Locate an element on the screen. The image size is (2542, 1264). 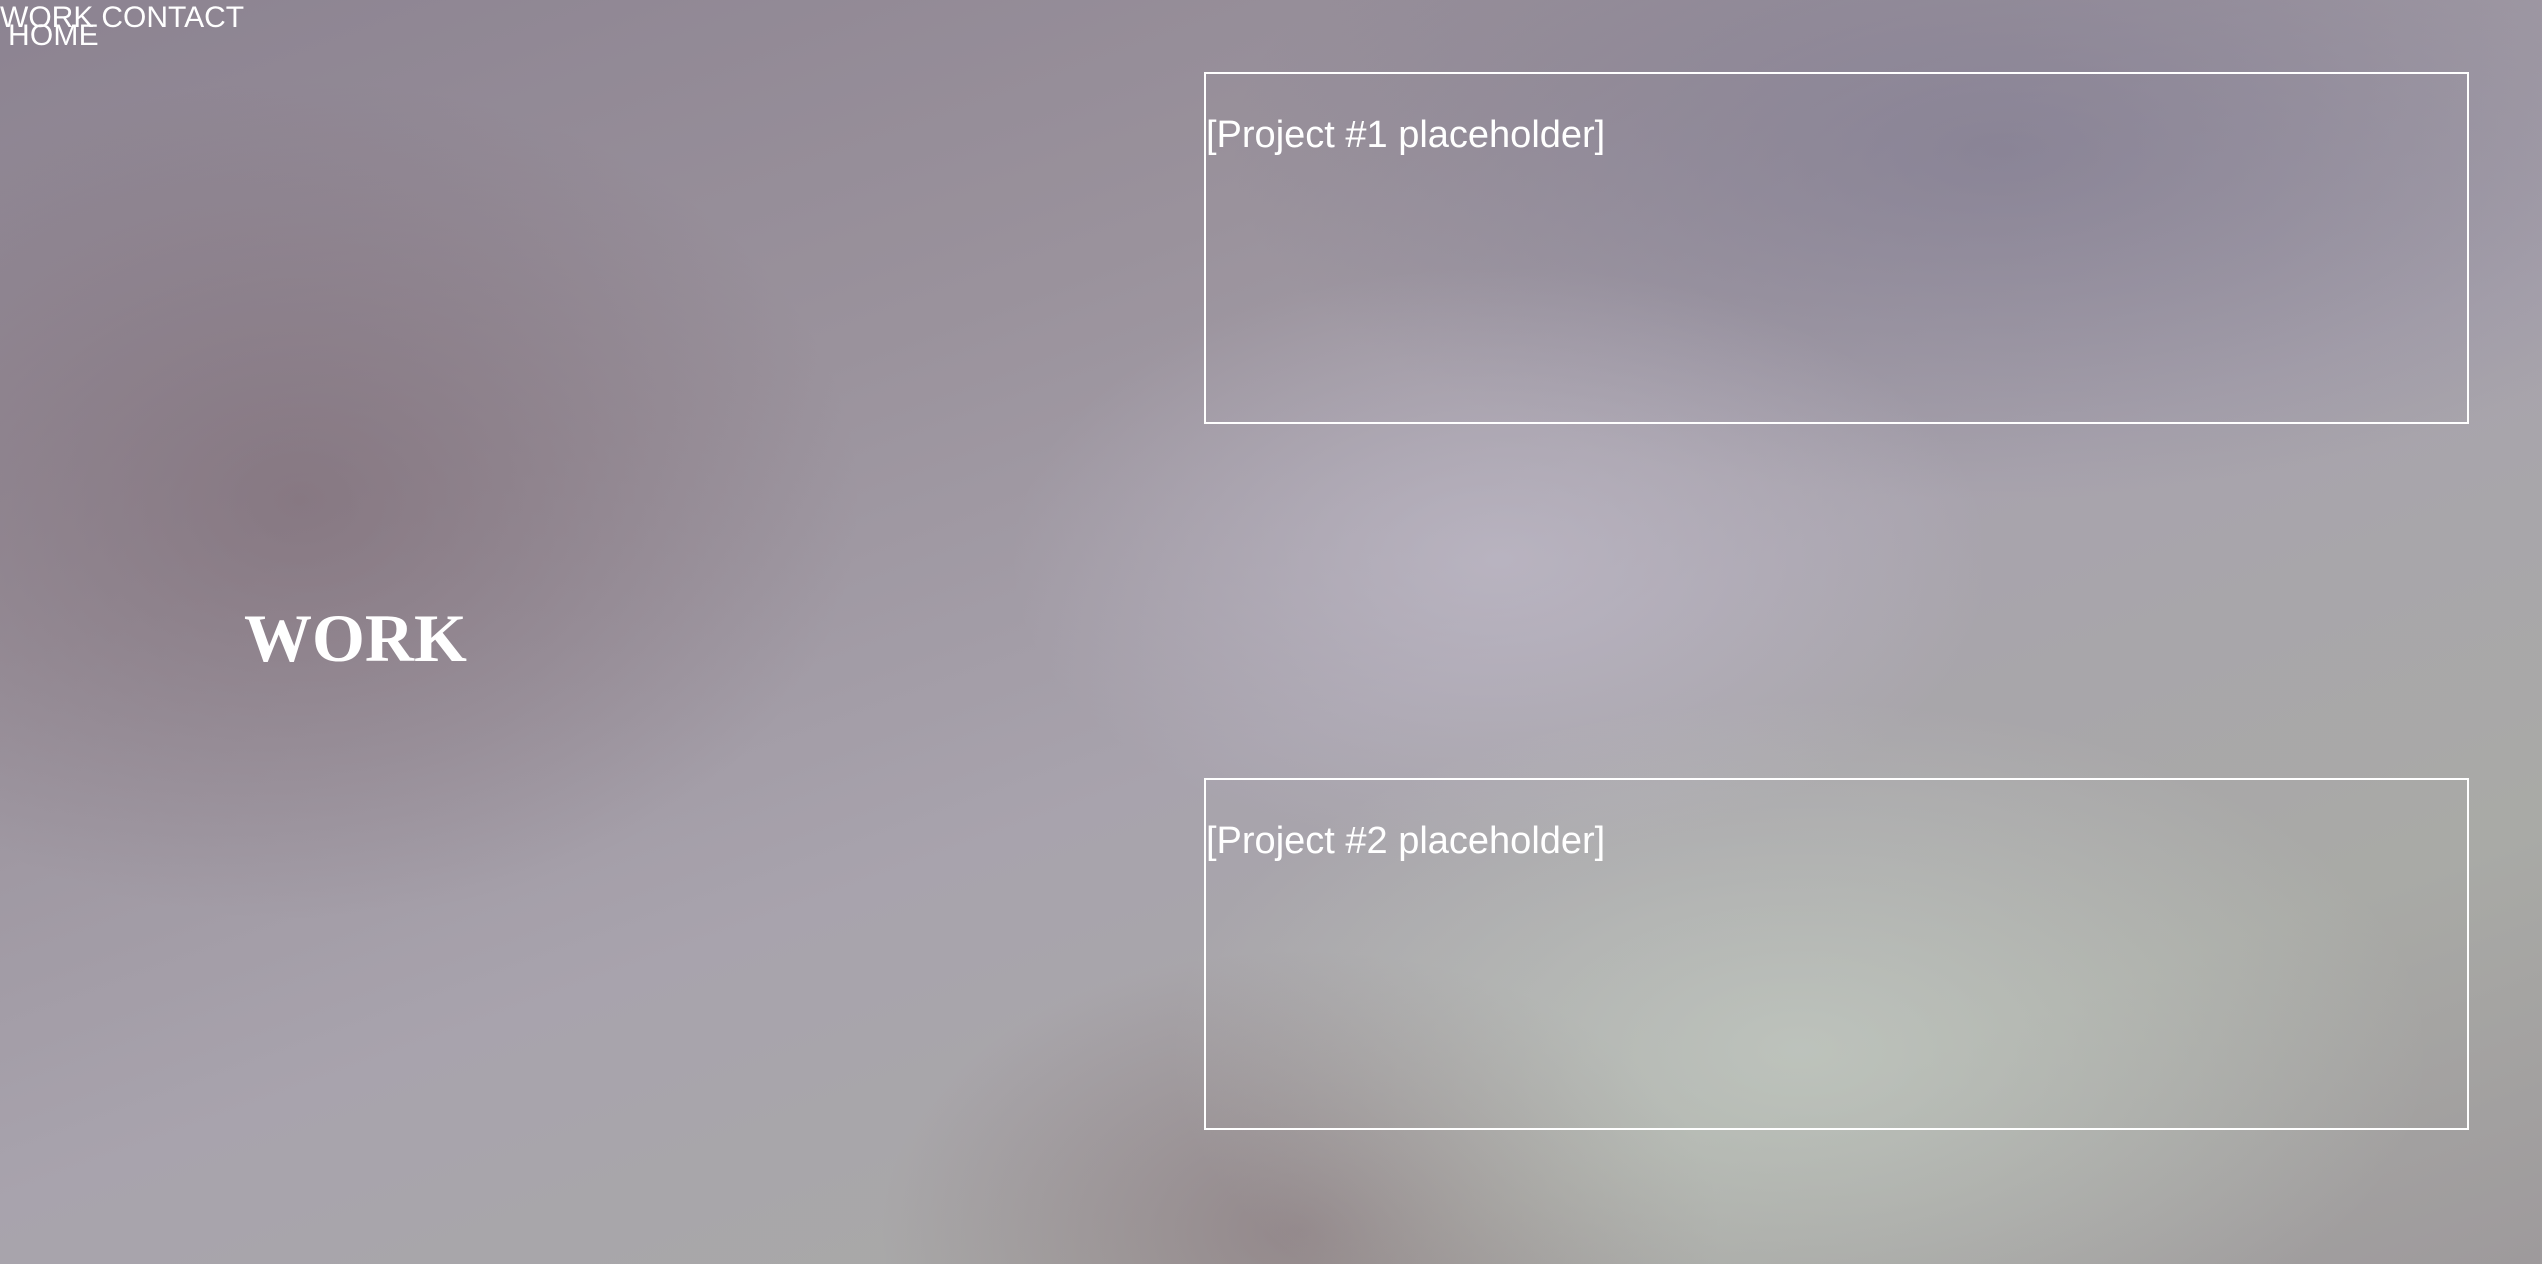
top-nav-right: WORK CONTACT is located at coordinates (1271, 18).